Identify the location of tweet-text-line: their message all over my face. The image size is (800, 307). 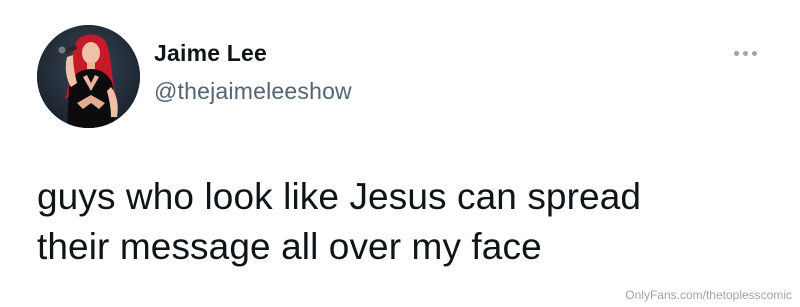
(289, 246).